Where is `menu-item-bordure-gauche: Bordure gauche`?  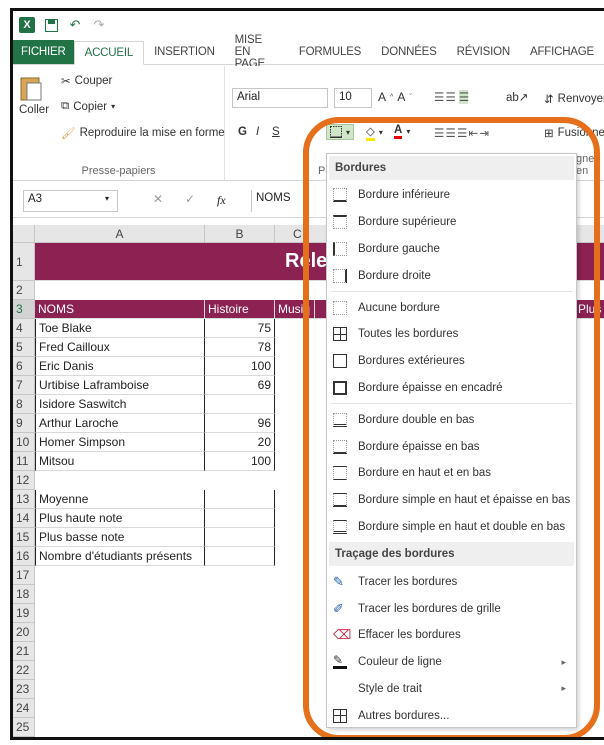
menu-item-bordure-gauche: Bordure gauche is located at coordinates (451, 249).